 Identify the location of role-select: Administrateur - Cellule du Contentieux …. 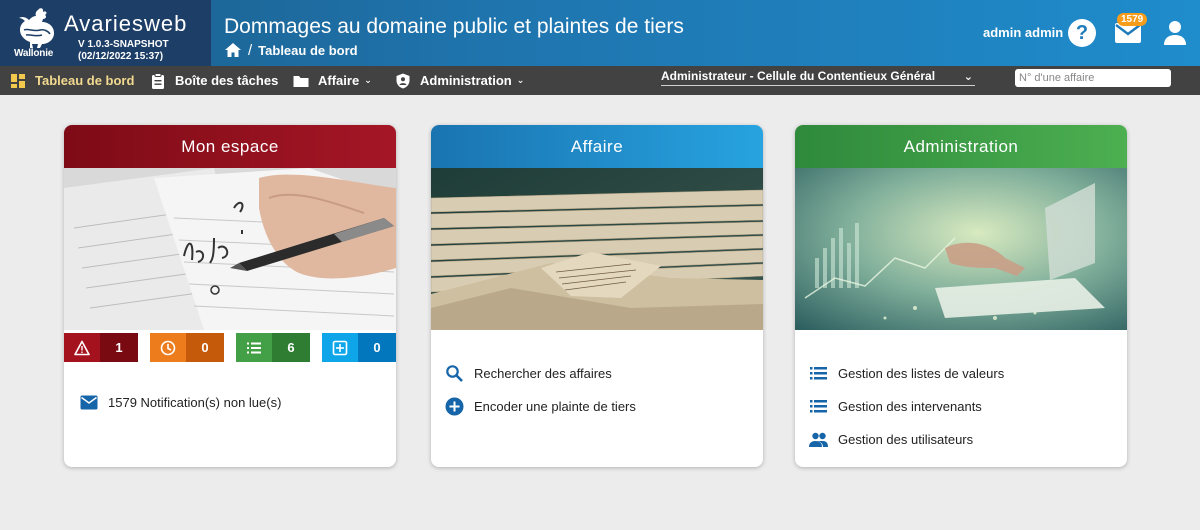
(818, 76).